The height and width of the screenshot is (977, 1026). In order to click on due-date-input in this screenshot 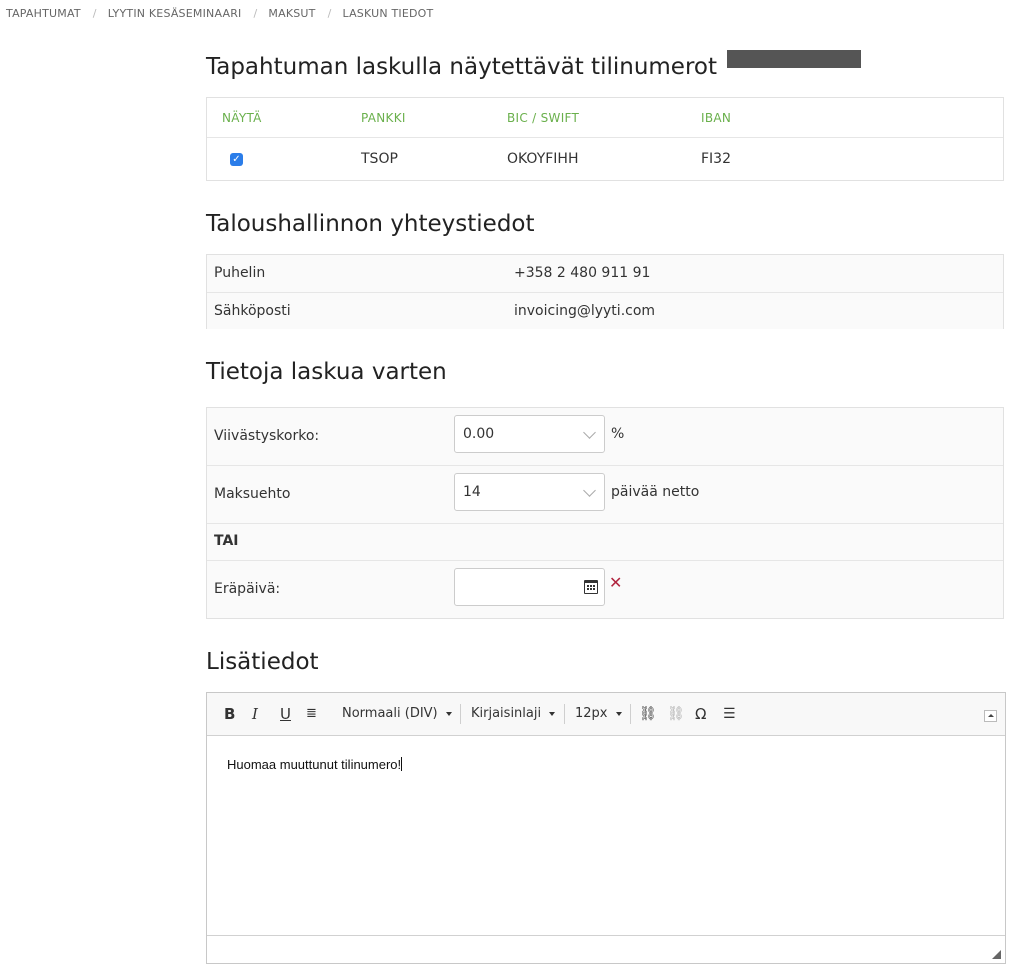, I will do `click(529, 587)`.